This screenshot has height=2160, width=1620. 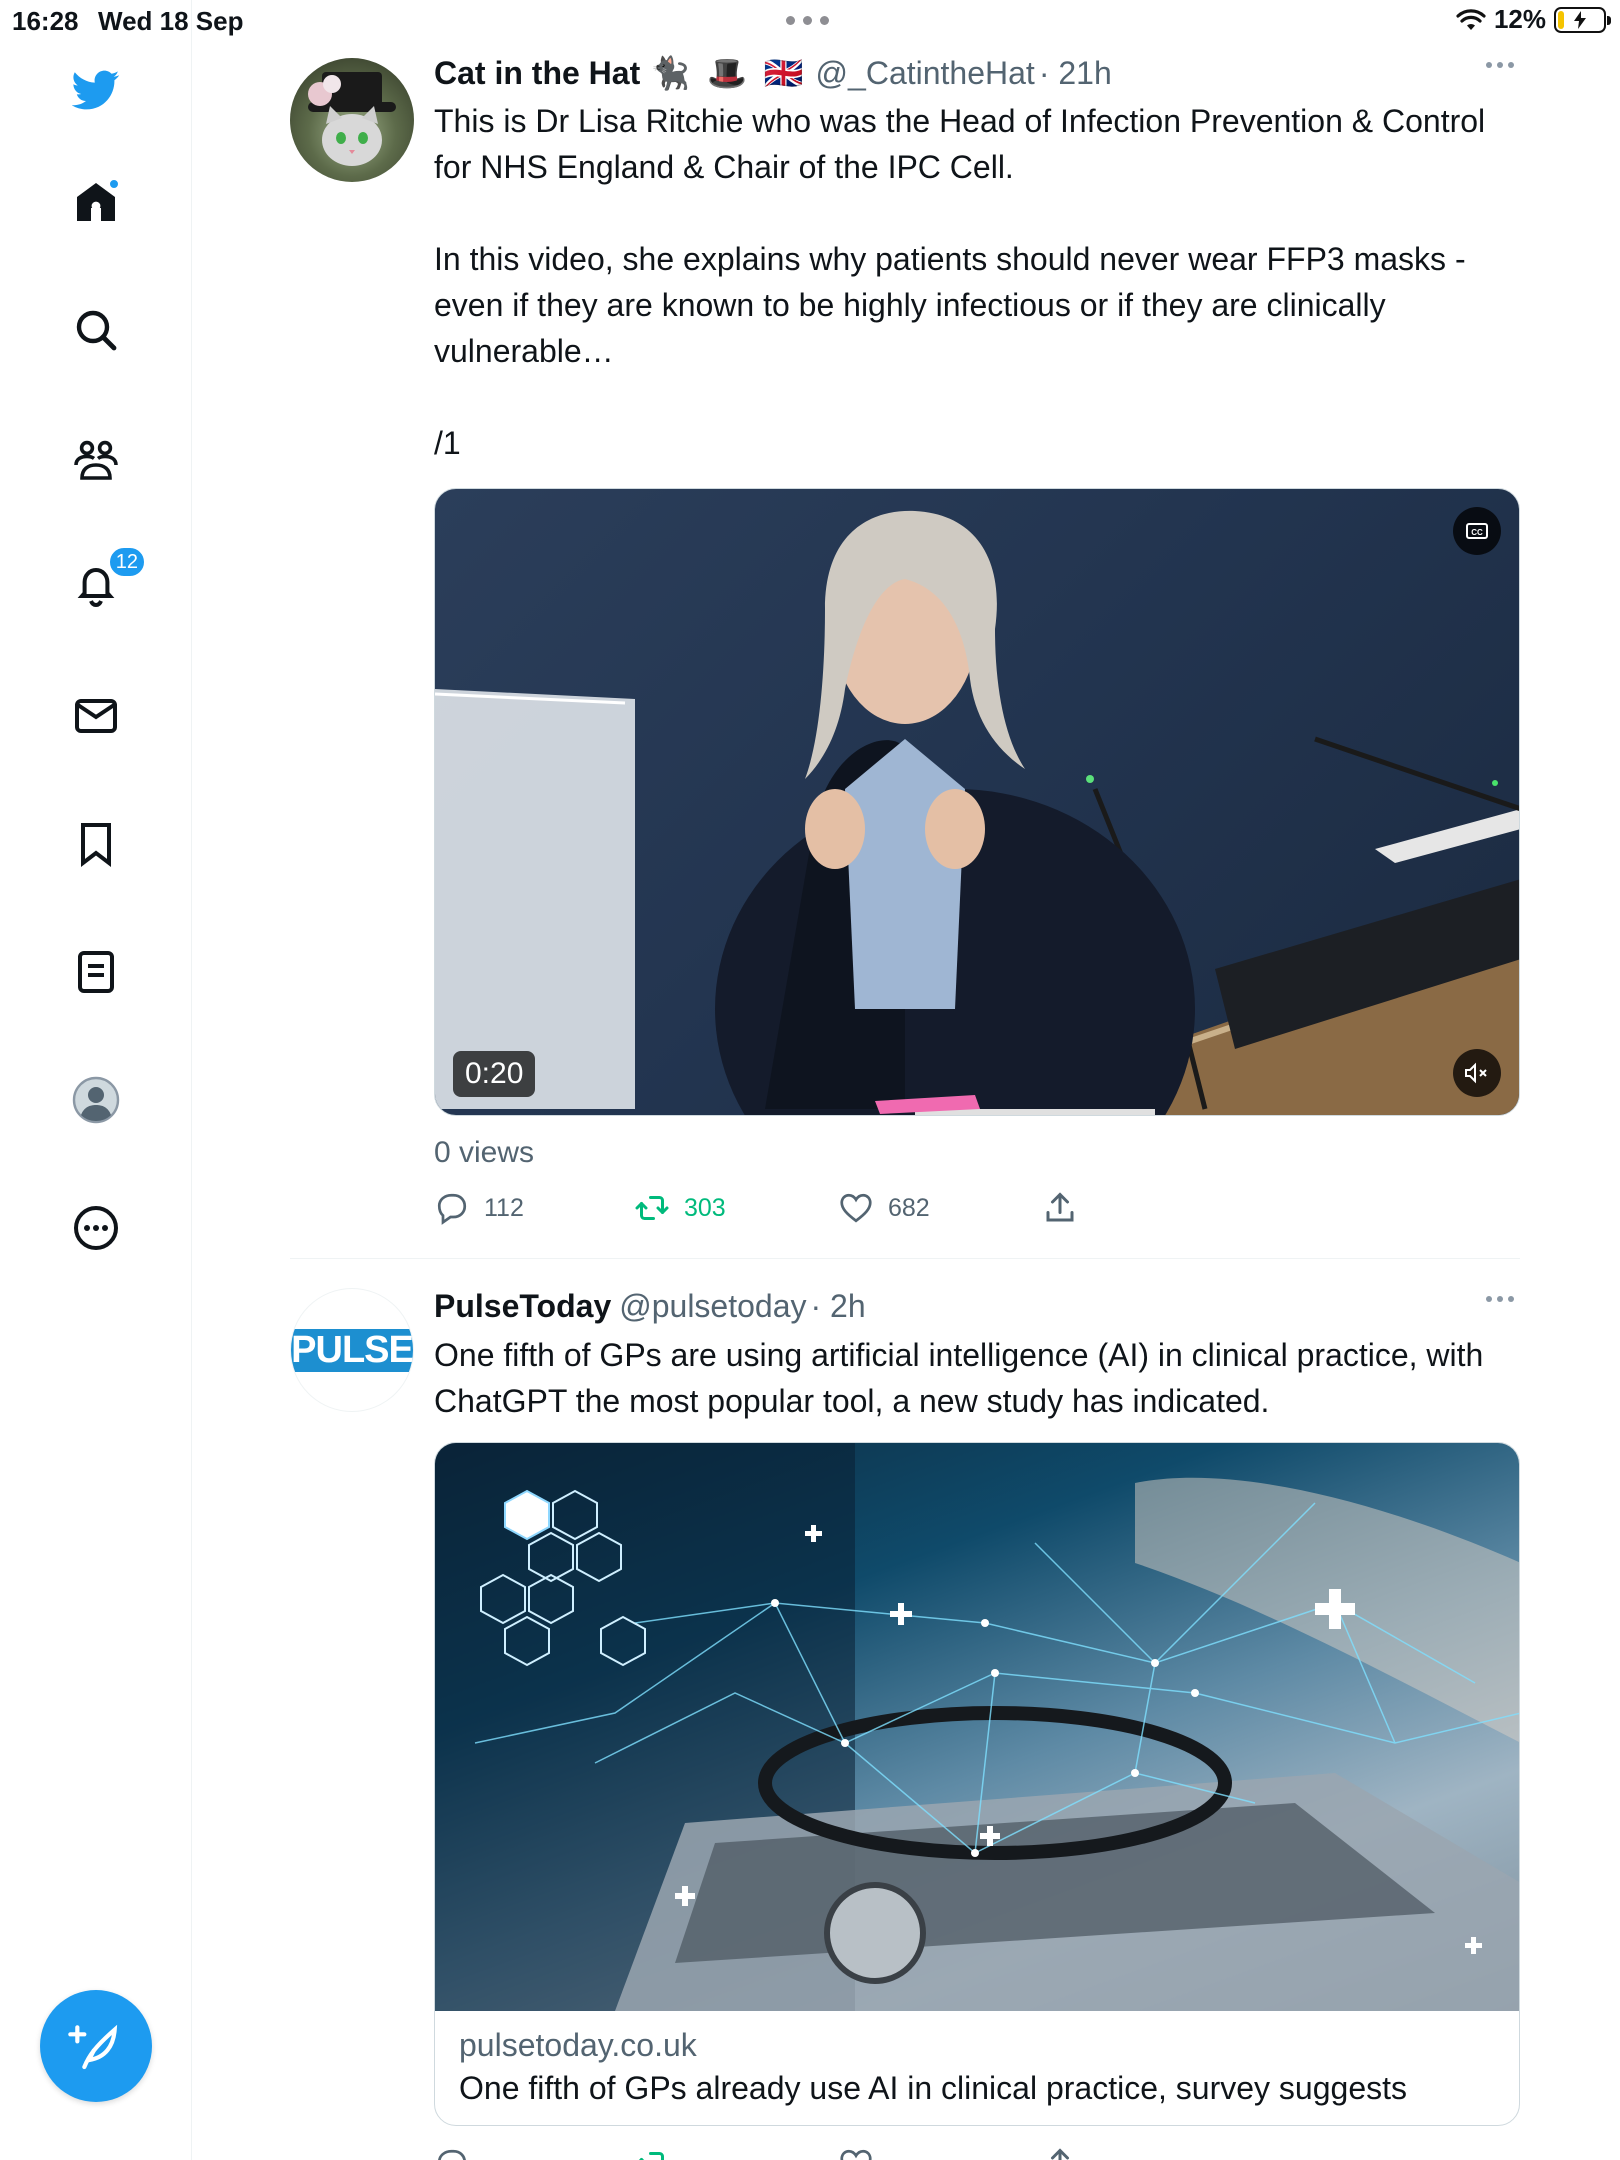 What do you see at coordinates (494, 1074) in the screenshot?
I see `video-duration: 0:20` at bounding box center [494, 1074].